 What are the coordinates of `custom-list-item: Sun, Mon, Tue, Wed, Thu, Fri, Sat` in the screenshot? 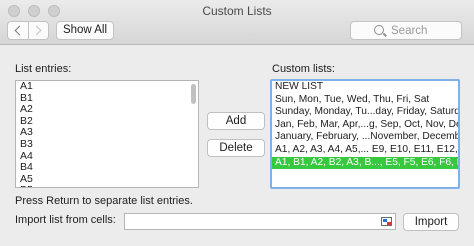 It's located at (365, 100).